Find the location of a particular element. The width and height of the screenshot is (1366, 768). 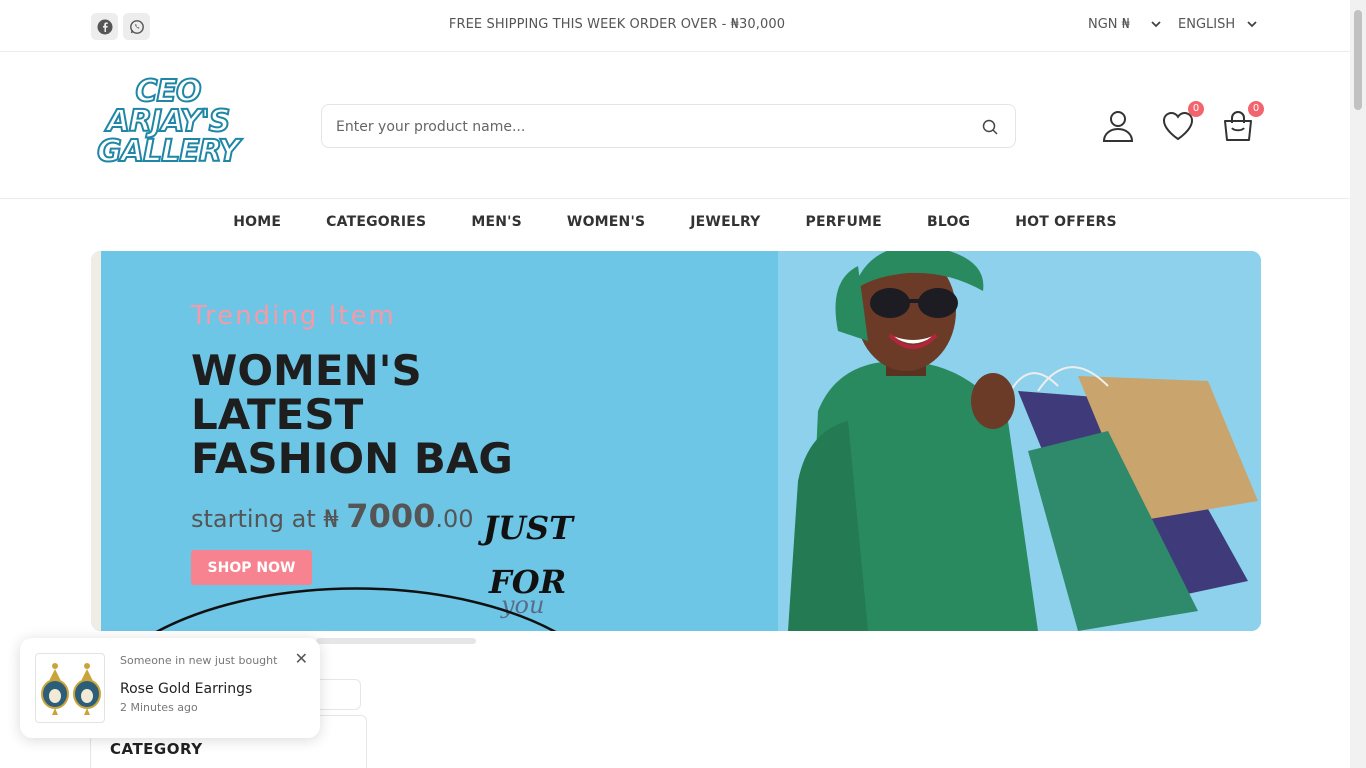

price-main: 7000 is located at coordinates (391, 516).